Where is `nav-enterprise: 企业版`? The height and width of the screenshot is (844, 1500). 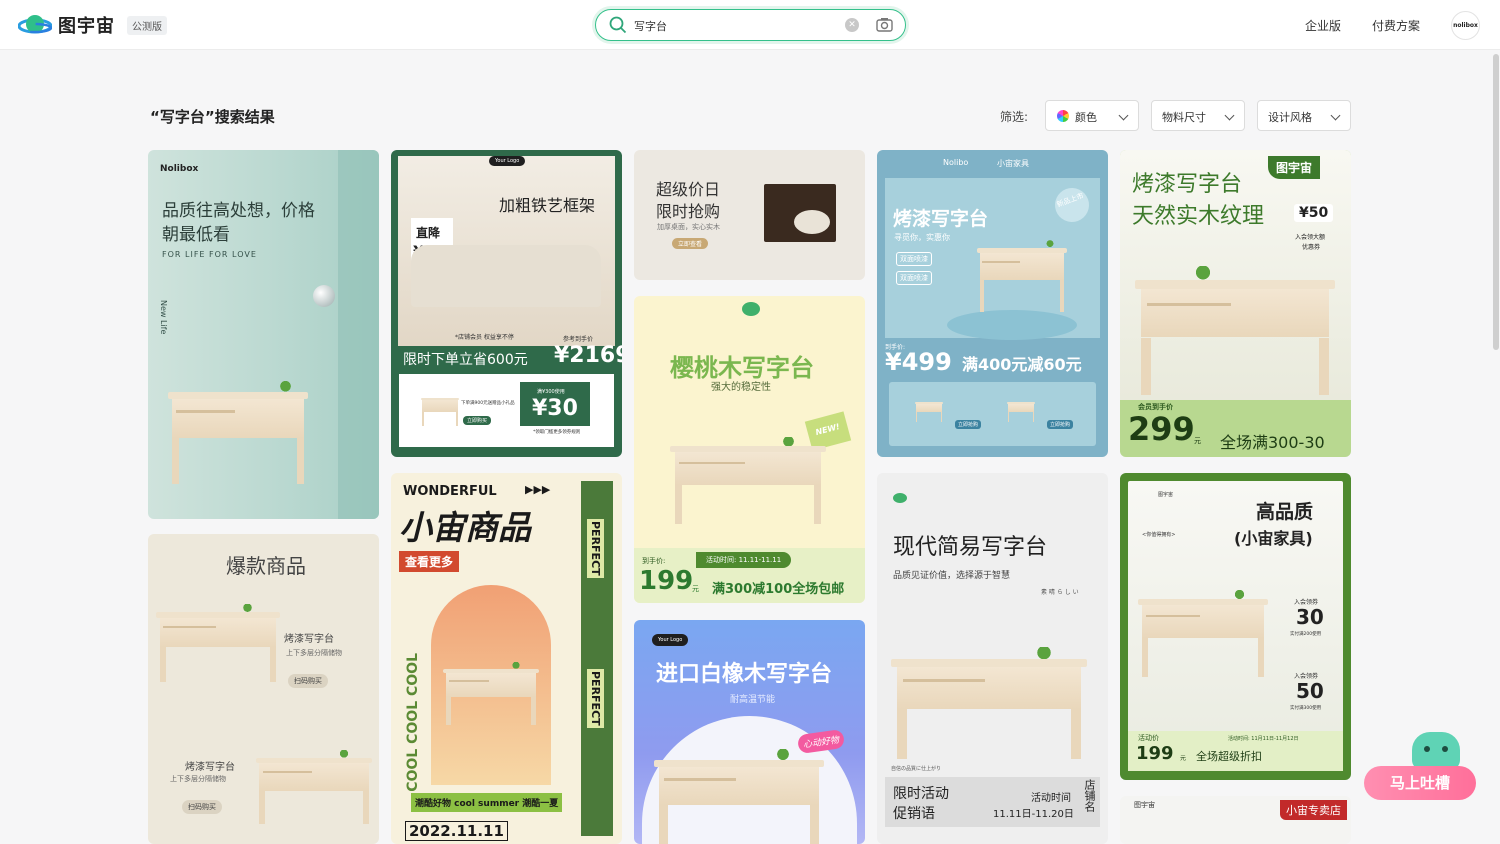
nav-enterprise: 企业版 is located at coordinates (1323, 25).